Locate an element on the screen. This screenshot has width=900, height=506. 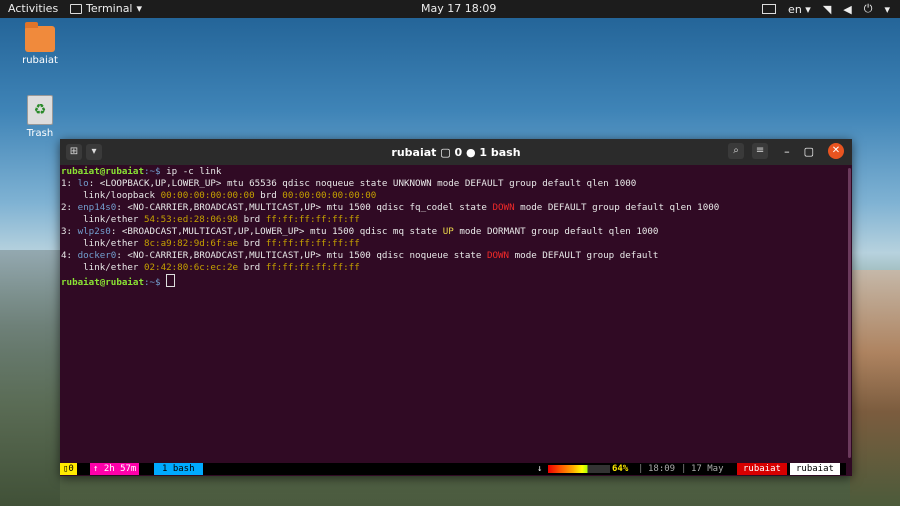
desktop-trash-icon: ♻ Trash is located at coordinates (40, 117).